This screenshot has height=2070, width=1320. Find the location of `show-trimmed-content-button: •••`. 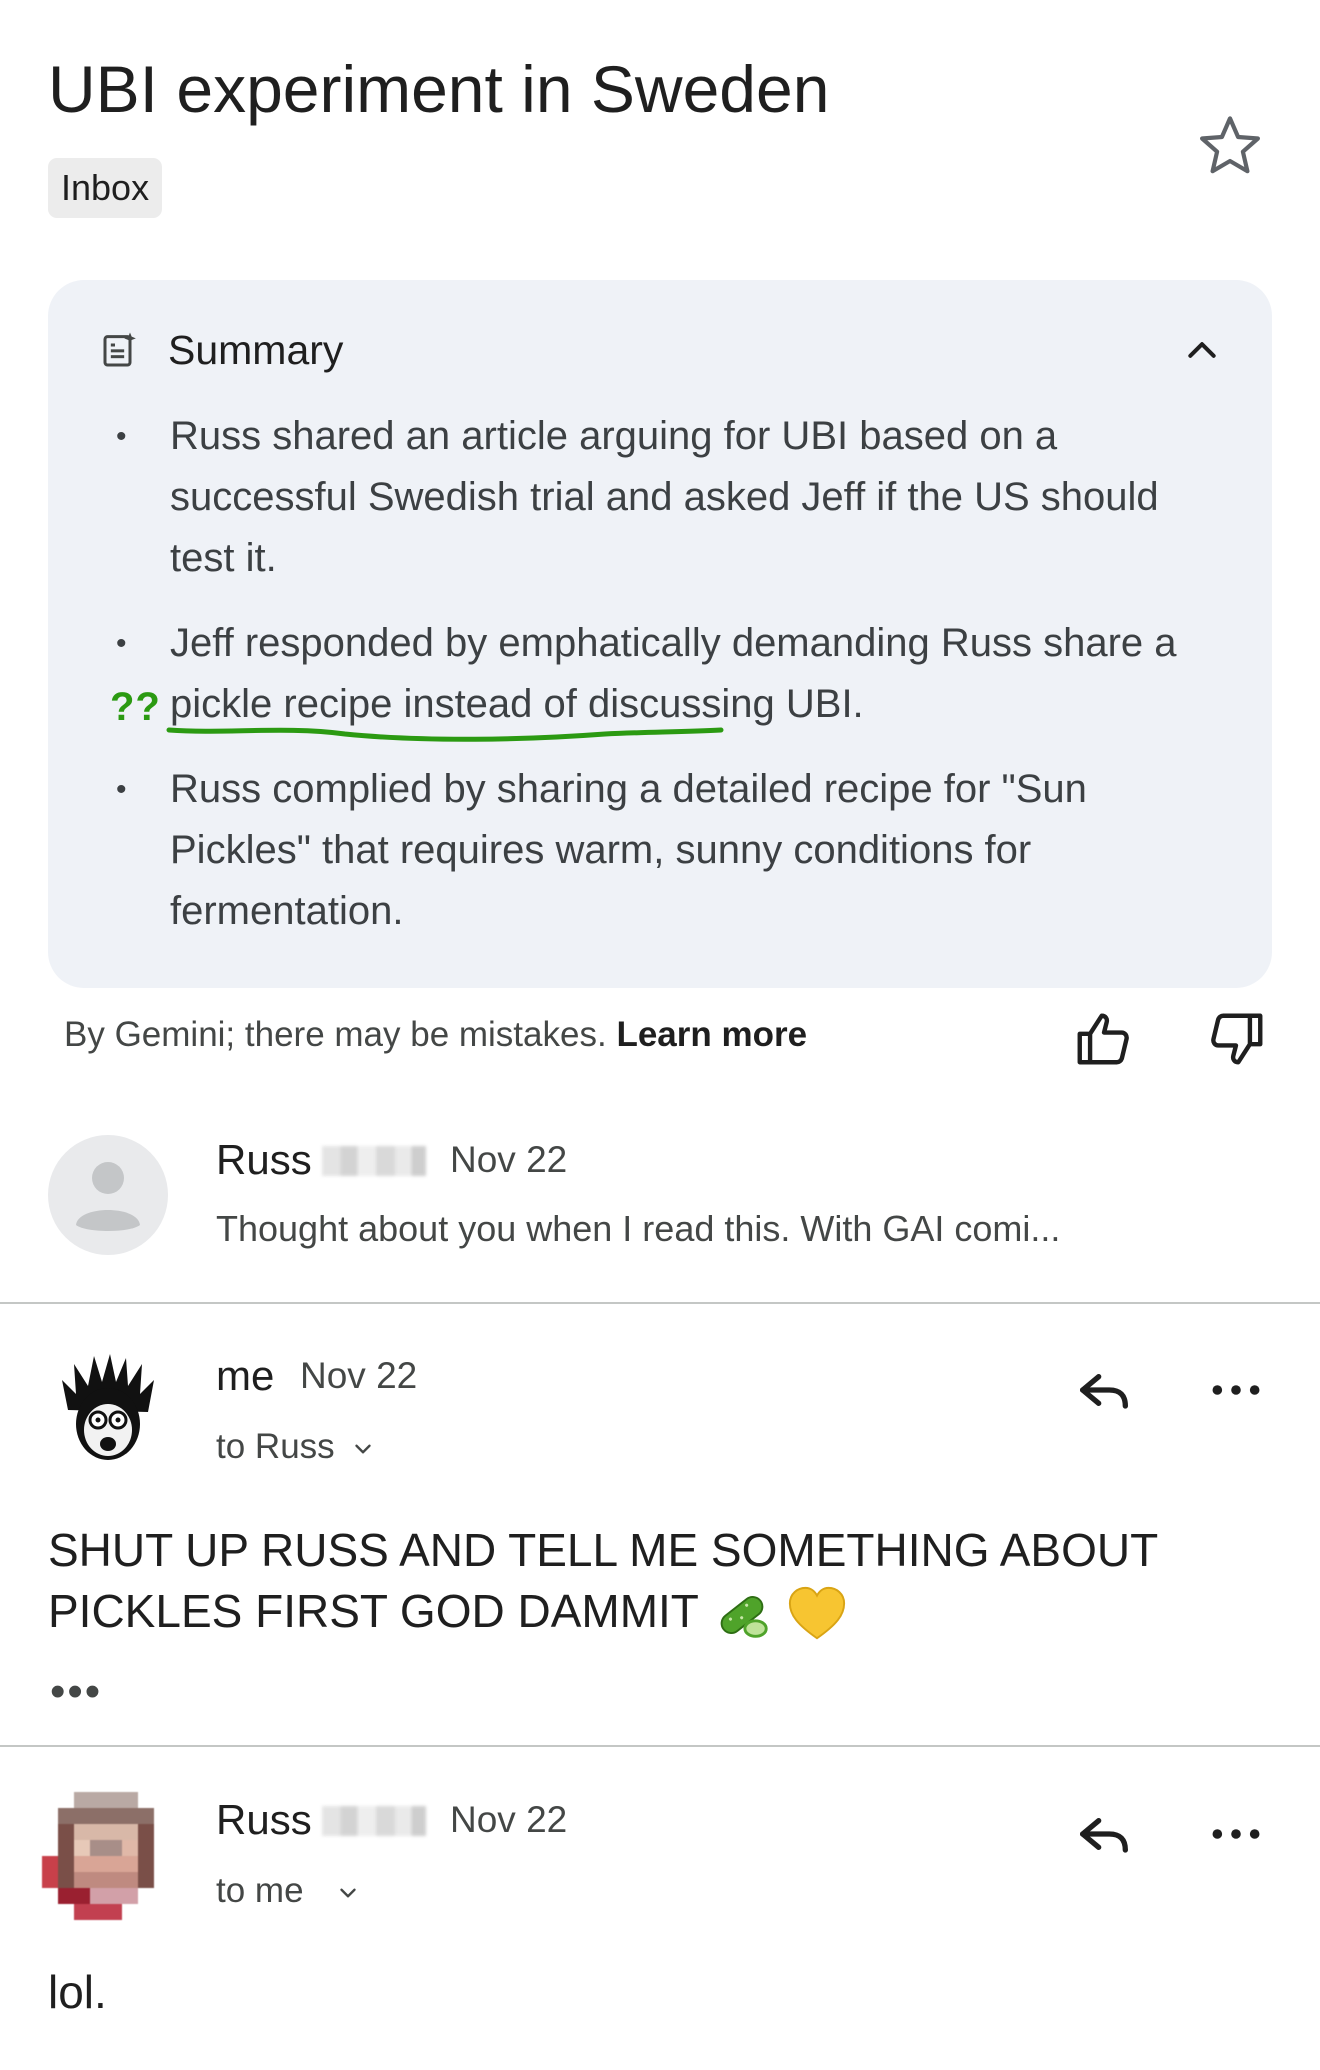

show-trimmed-content-button: ••• is located at coordinates (76, 1692).